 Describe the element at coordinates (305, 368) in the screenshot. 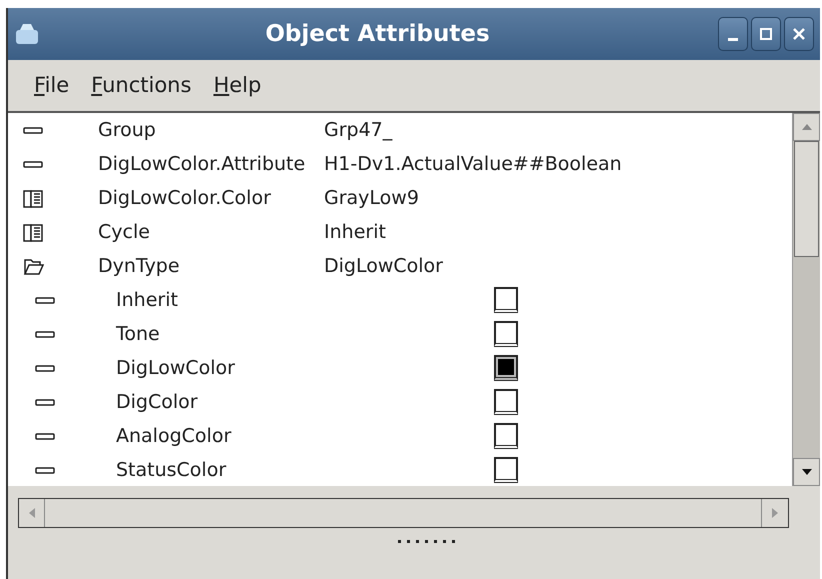

I see `attribute-name: DigLowColor` at that location.